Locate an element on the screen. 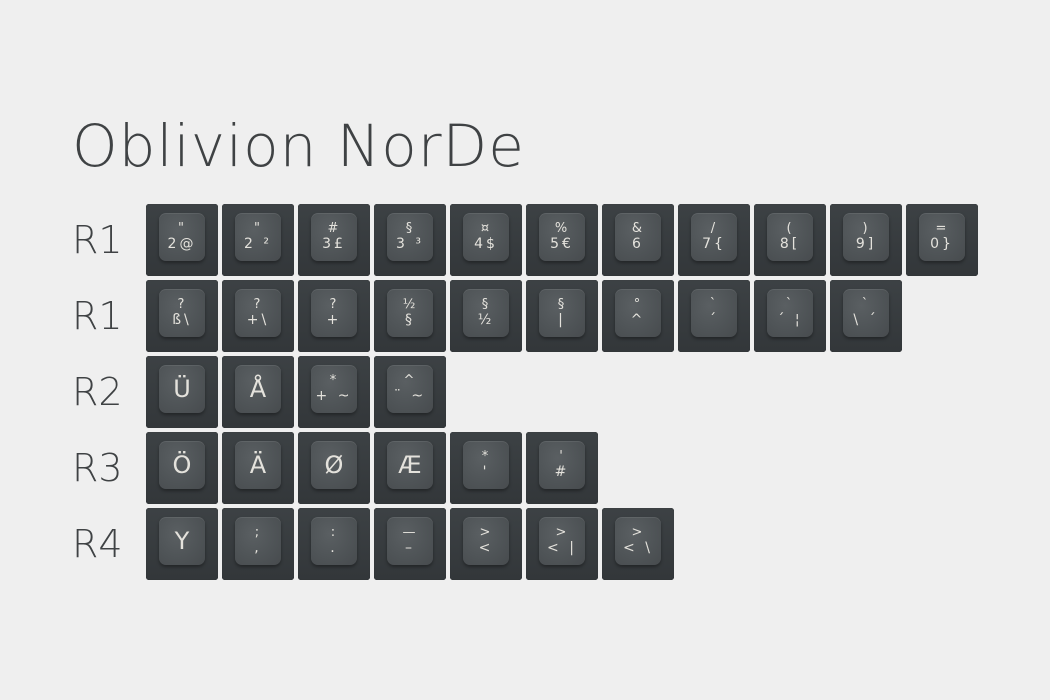 This screenshot has width=1050, height=700. row-label: R1 is located at coordinates (97, 240).